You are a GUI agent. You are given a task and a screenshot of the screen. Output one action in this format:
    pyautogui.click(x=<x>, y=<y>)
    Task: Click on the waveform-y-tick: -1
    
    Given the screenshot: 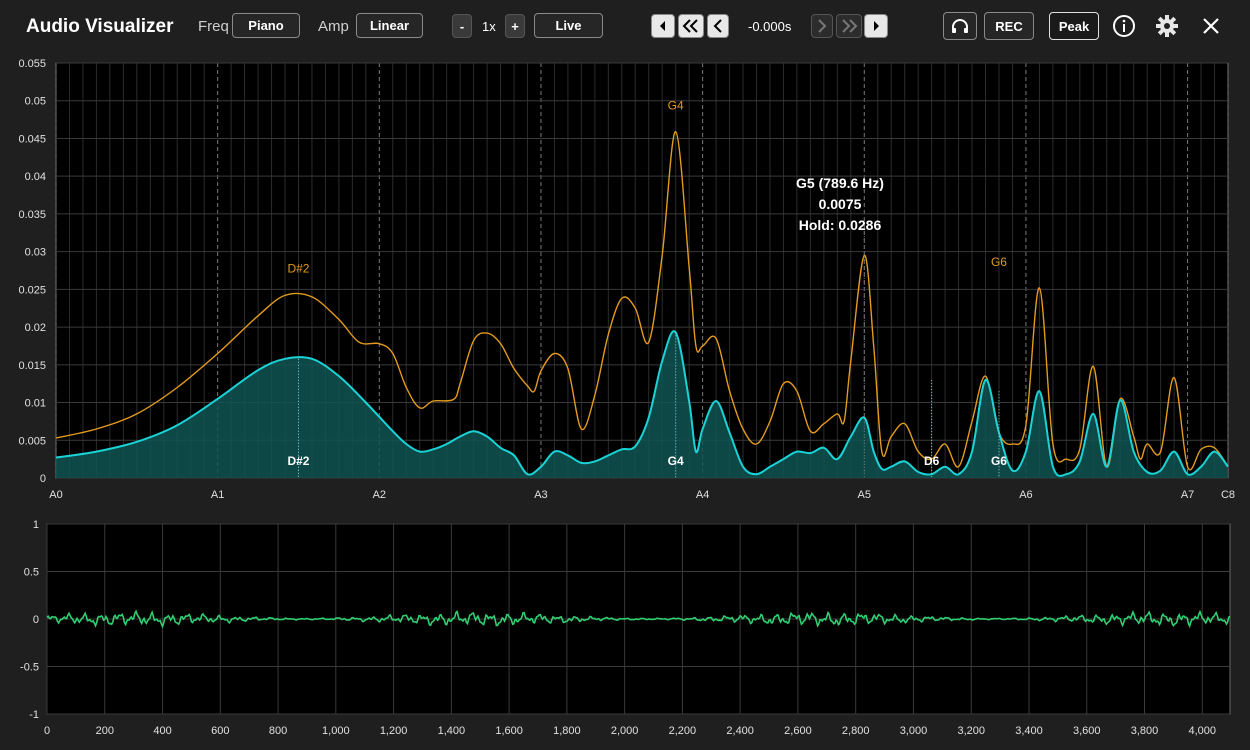 What is the action you would take?
    pyautogui.click(x=34, y=715)
    